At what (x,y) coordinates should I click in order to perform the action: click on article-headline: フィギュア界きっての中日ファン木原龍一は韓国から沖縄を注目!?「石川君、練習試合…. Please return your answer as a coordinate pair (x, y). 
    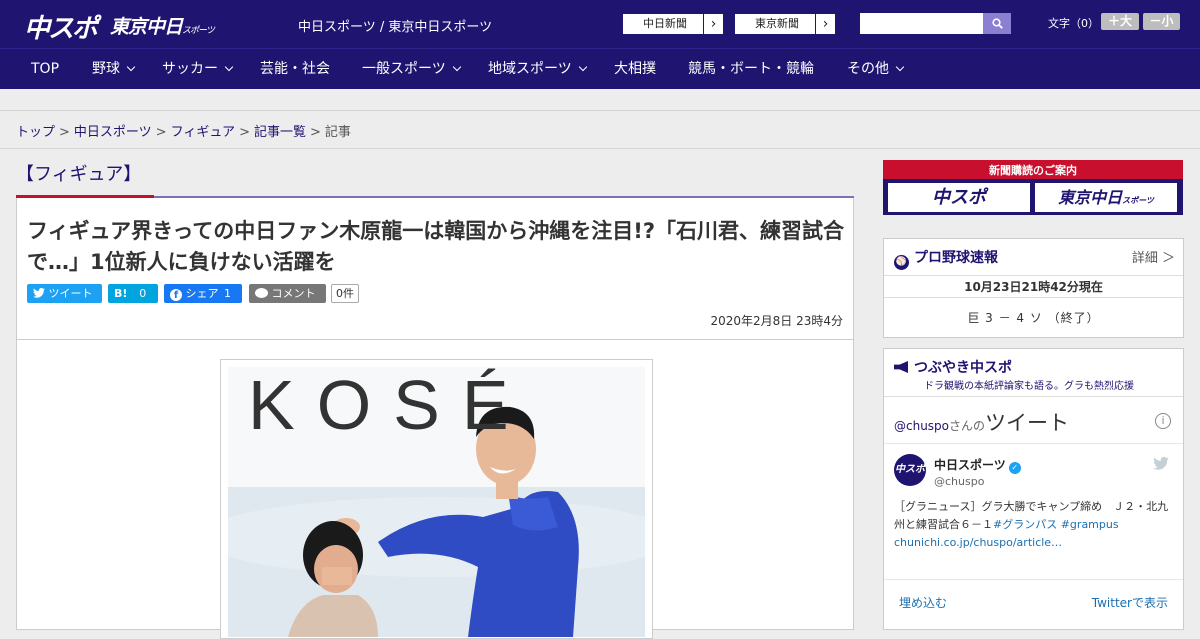
    Looking at the image, I should click on (436, 246).